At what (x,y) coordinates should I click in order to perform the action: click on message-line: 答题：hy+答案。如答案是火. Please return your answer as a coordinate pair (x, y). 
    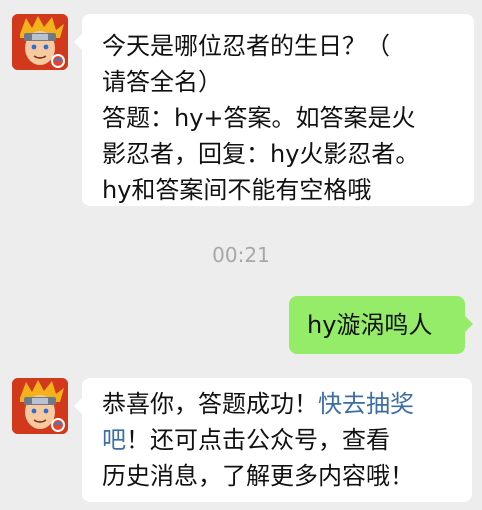
    Looking at the image, I should click on (259, 118).